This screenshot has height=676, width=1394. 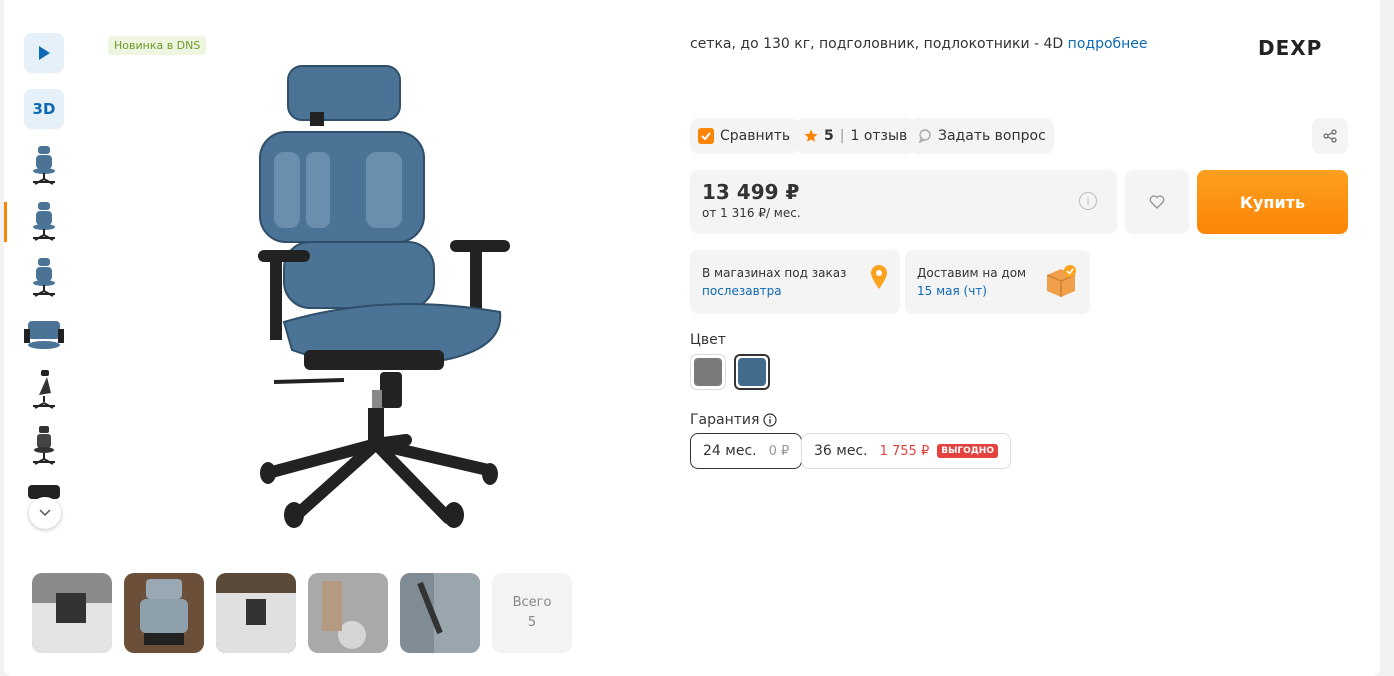 I want to click on share-button, so click(x=1330, y=136).